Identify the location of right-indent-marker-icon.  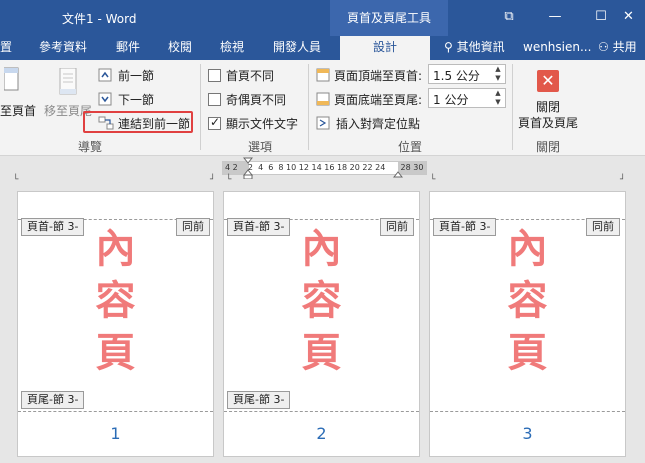
(398, 174).